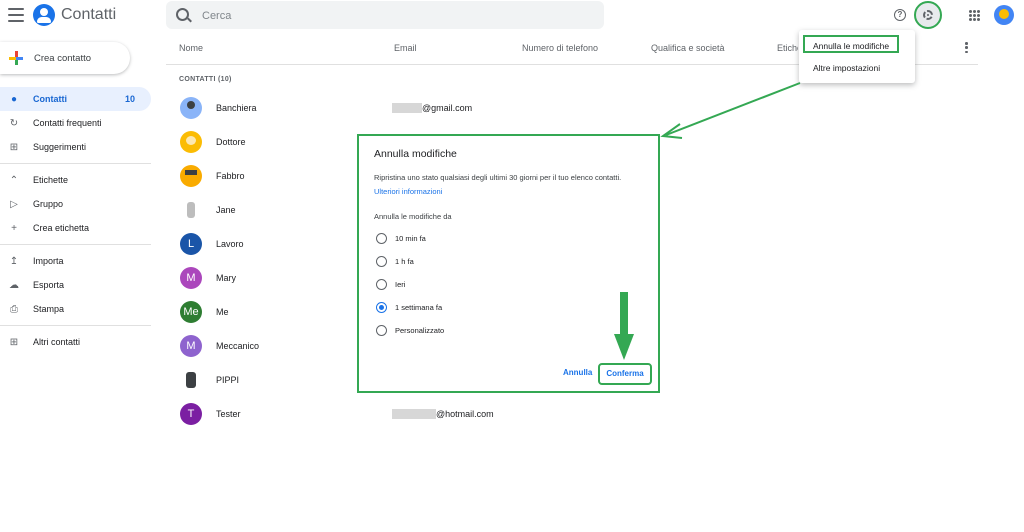 The width and height of the screenshot is (1024, 532). I want to click on contact-name: Meccanico, so click(238, 346).